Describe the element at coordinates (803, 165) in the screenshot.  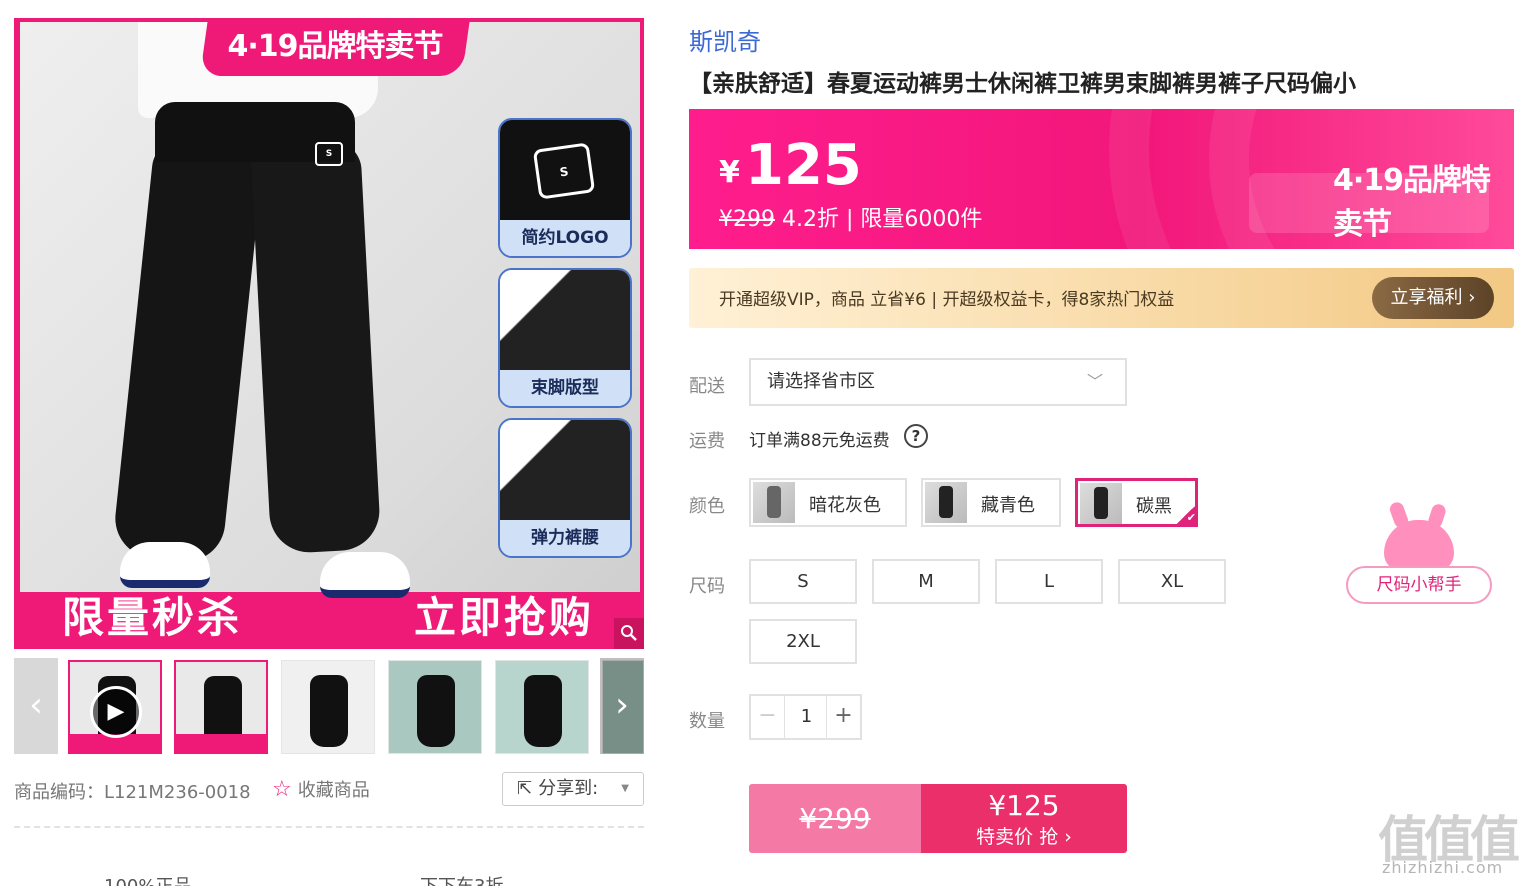
I see `current-price: 125` at that location.